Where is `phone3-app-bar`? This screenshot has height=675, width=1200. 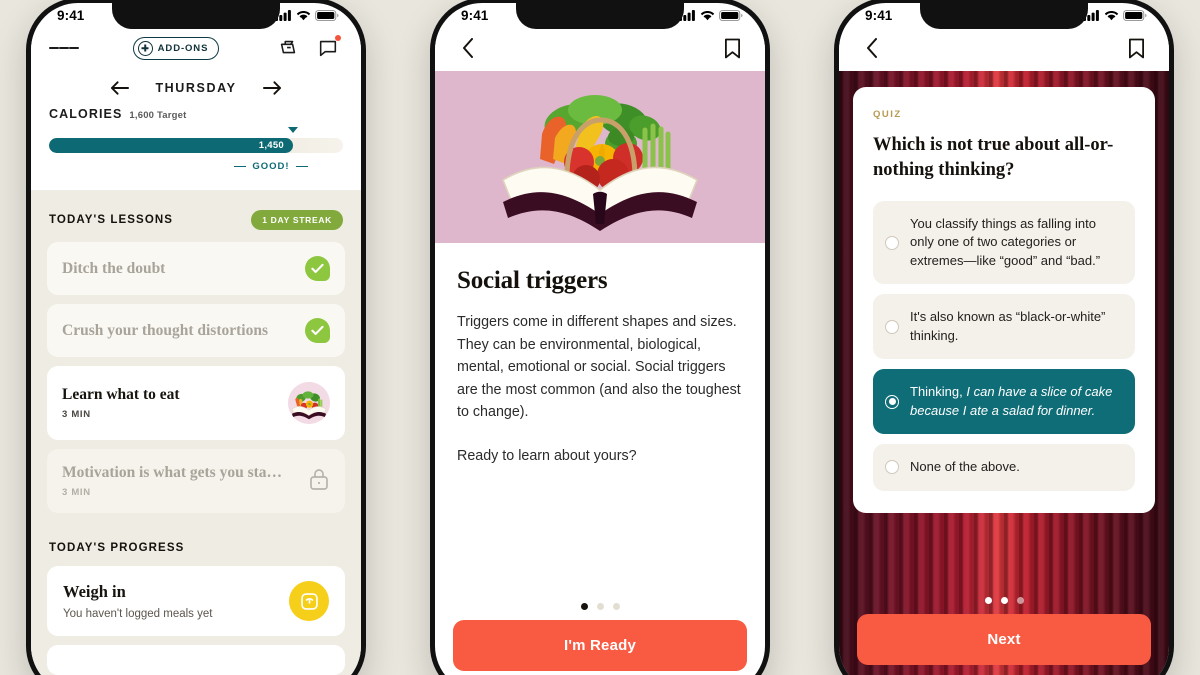
phone3-app-bar is located at coordinates (1004, 48).